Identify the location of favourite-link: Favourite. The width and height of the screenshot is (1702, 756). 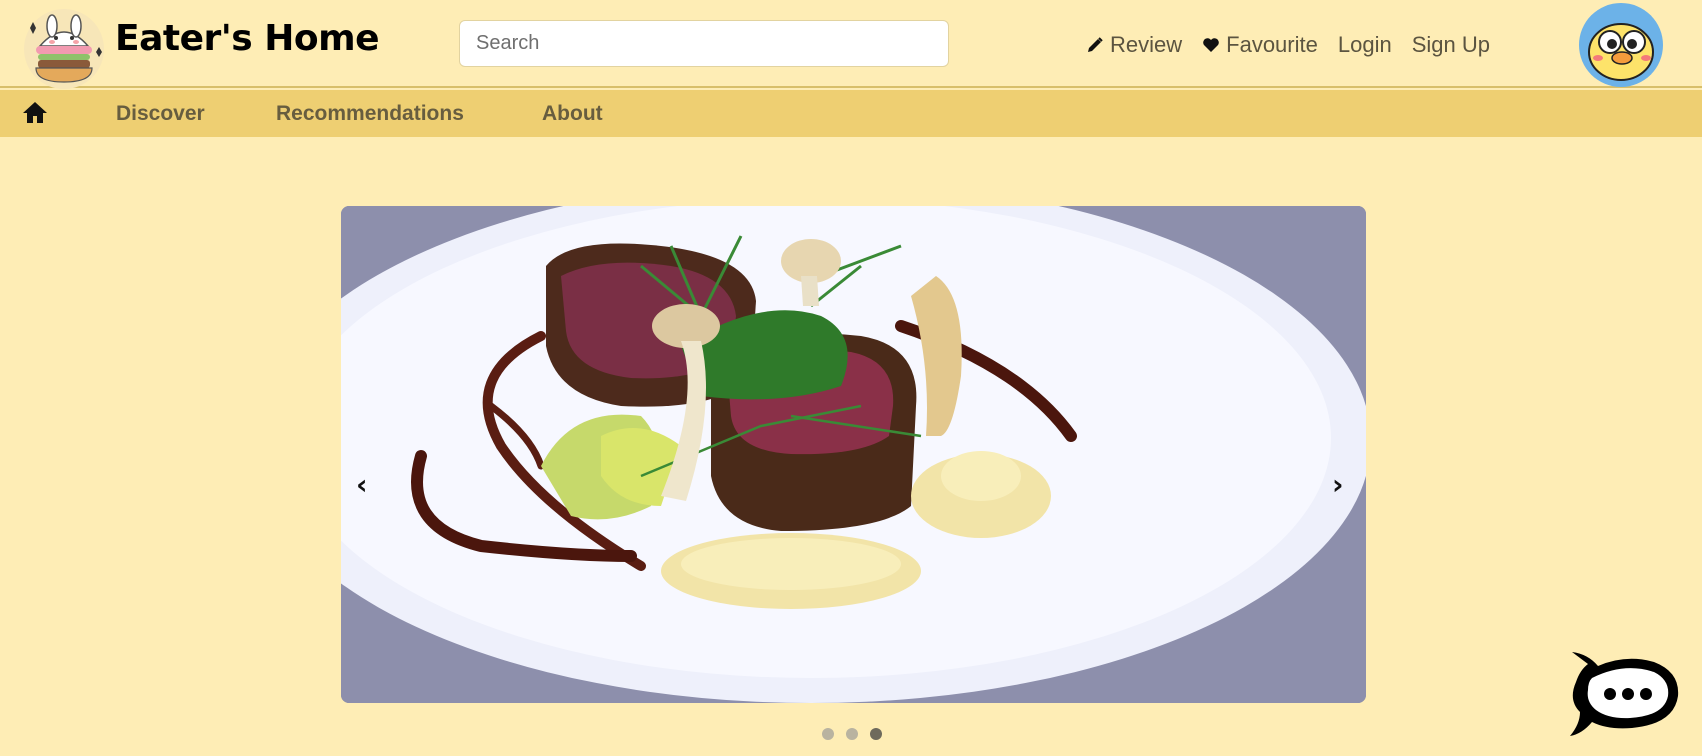
(1260, 45).